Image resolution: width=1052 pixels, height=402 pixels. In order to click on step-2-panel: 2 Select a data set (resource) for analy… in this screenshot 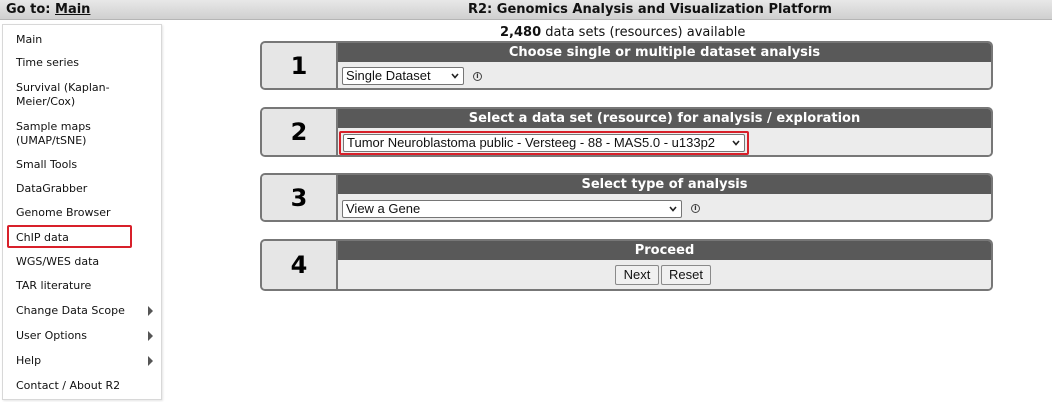, I will do `click(626, 132)`.